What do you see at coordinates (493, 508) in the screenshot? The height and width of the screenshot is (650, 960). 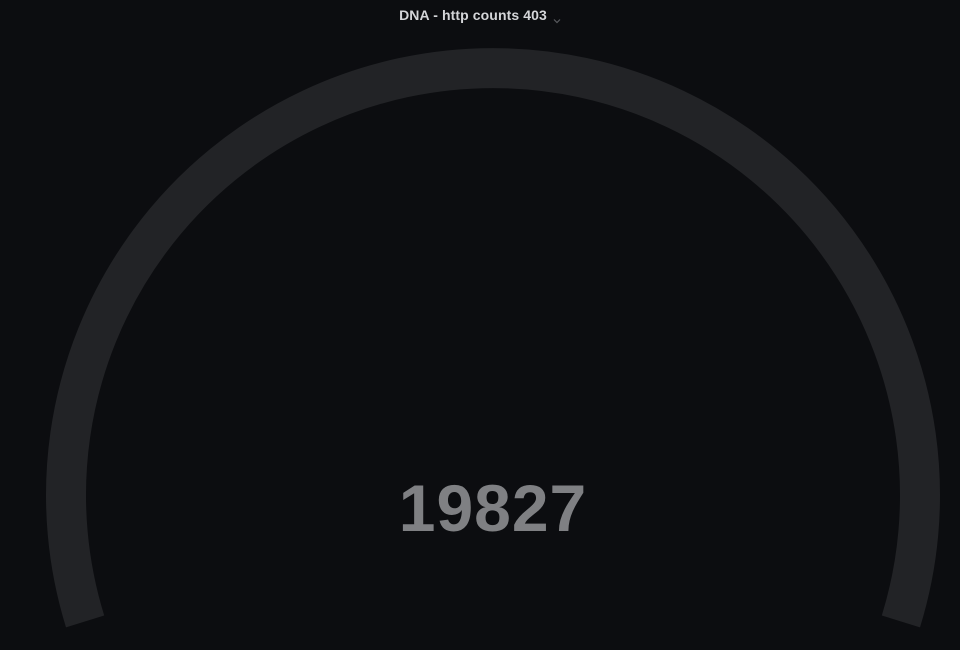 I see `gauge-value: 19827` at bounding box center [493, 508].